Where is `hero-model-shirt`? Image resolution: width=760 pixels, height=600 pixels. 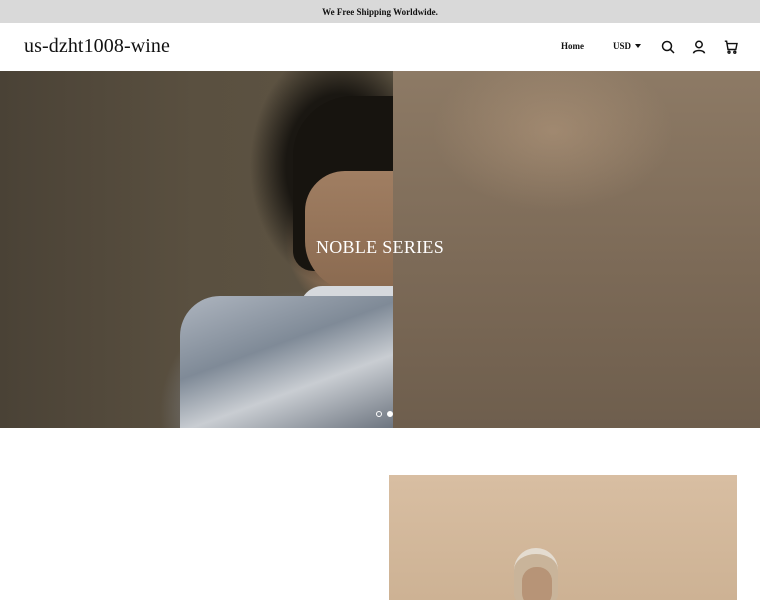
hero-model-shirt is located at coordinates (286, 362).